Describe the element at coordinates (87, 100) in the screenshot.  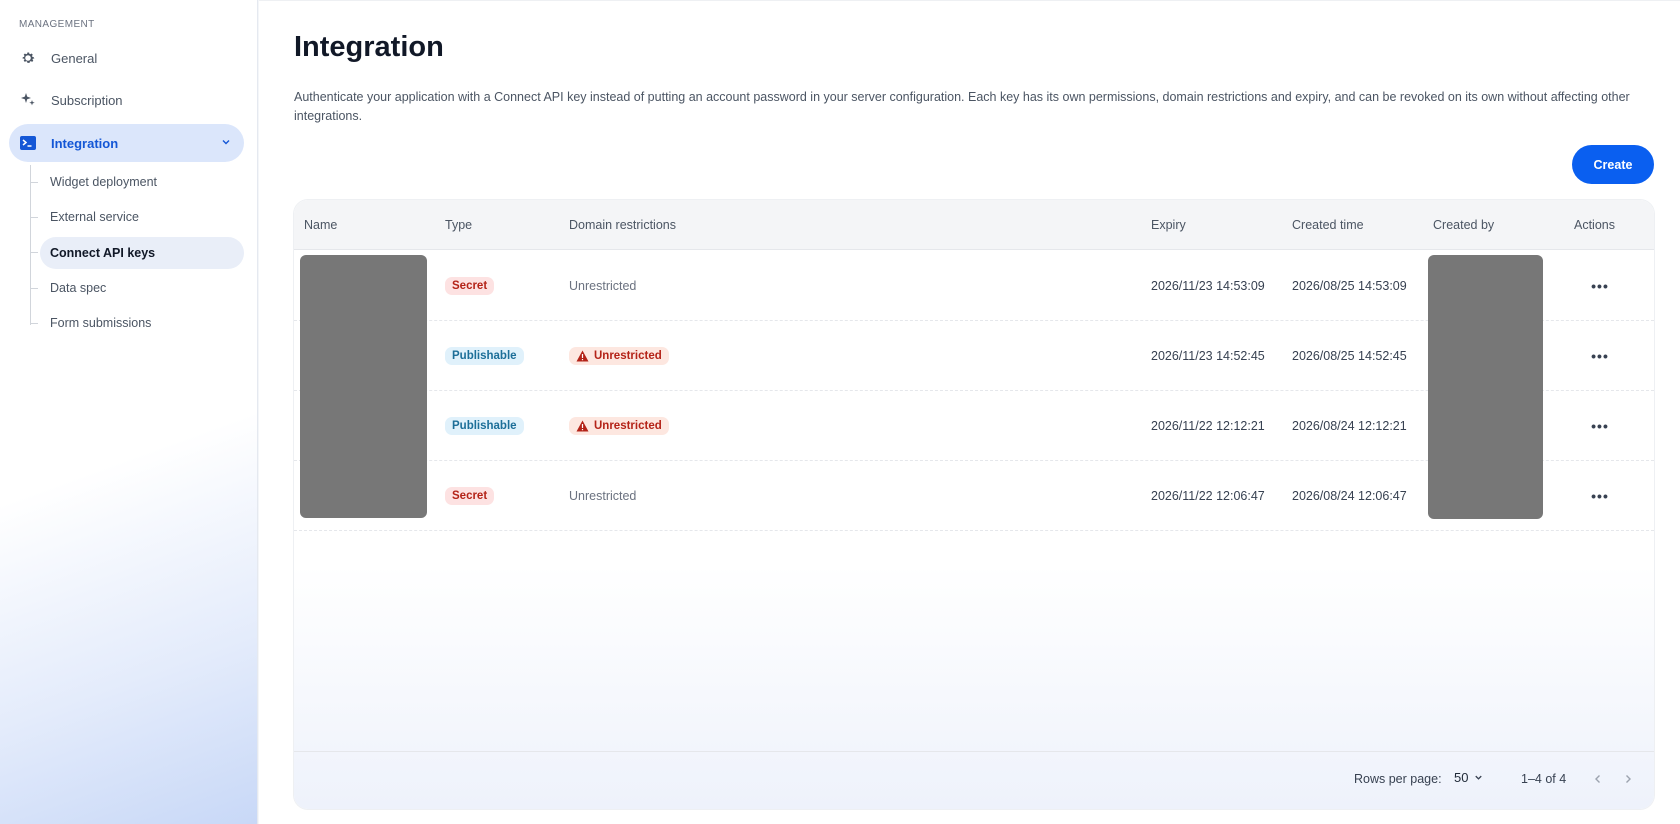
I see `sidebar-item-label: Subscription` at that location.